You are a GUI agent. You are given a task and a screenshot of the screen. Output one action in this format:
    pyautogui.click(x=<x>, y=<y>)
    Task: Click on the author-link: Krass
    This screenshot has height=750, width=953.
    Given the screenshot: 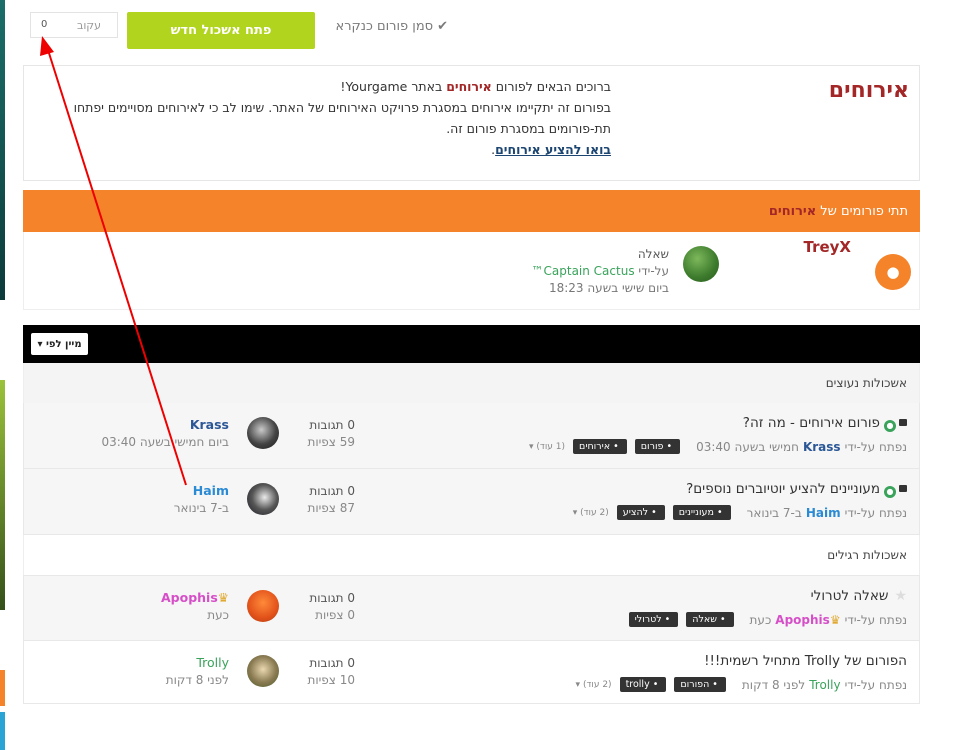 What is the action you would take?
    pyautogui.click(x=822, y=447)
    